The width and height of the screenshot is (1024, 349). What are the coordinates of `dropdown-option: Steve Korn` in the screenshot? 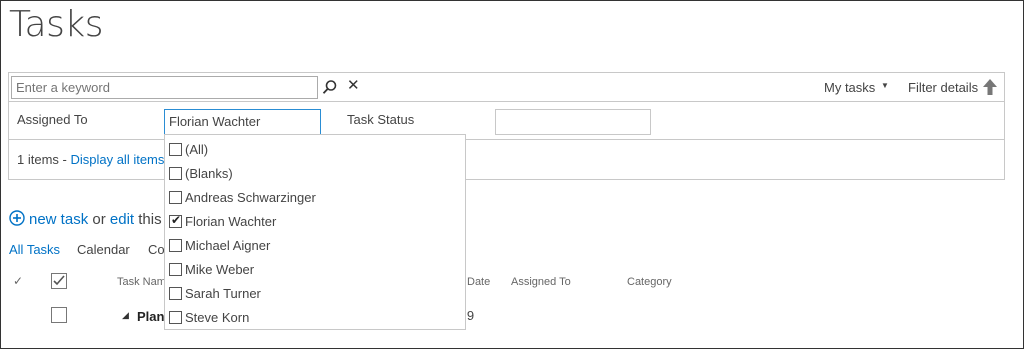 It's located at (209, 317).